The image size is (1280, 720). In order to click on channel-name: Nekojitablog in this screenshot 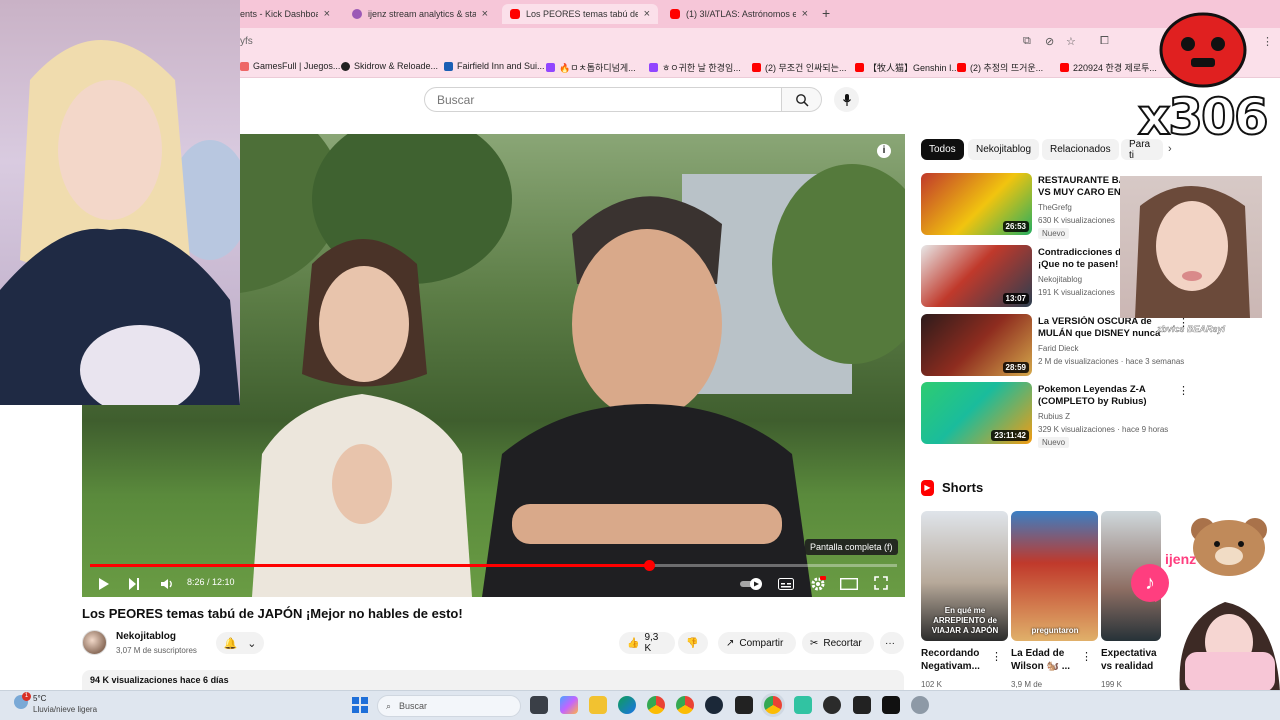, I will do `click(146, 636)`.